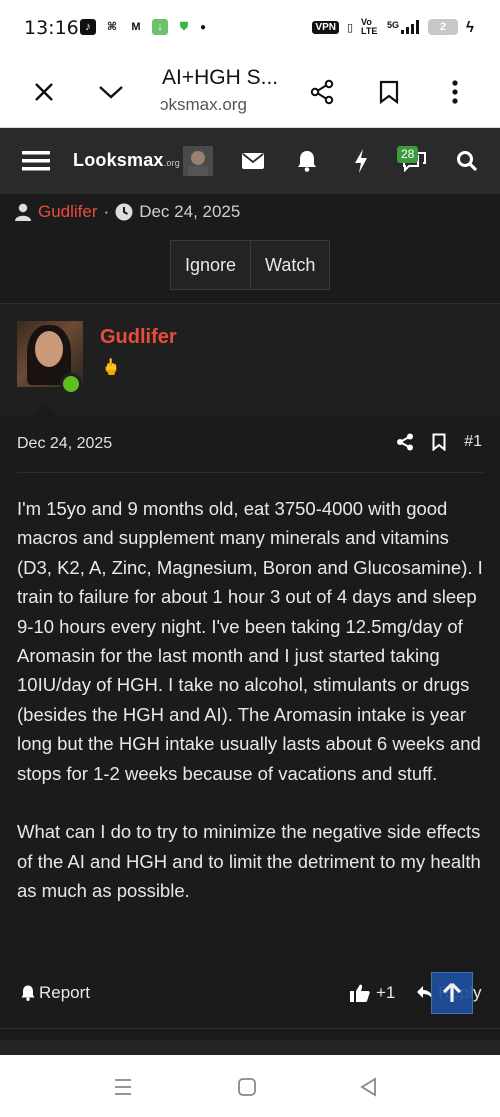 This screenshot has width=500, height=1117. I want to click on volte-icon: Vo LTE, so click(369, 26).